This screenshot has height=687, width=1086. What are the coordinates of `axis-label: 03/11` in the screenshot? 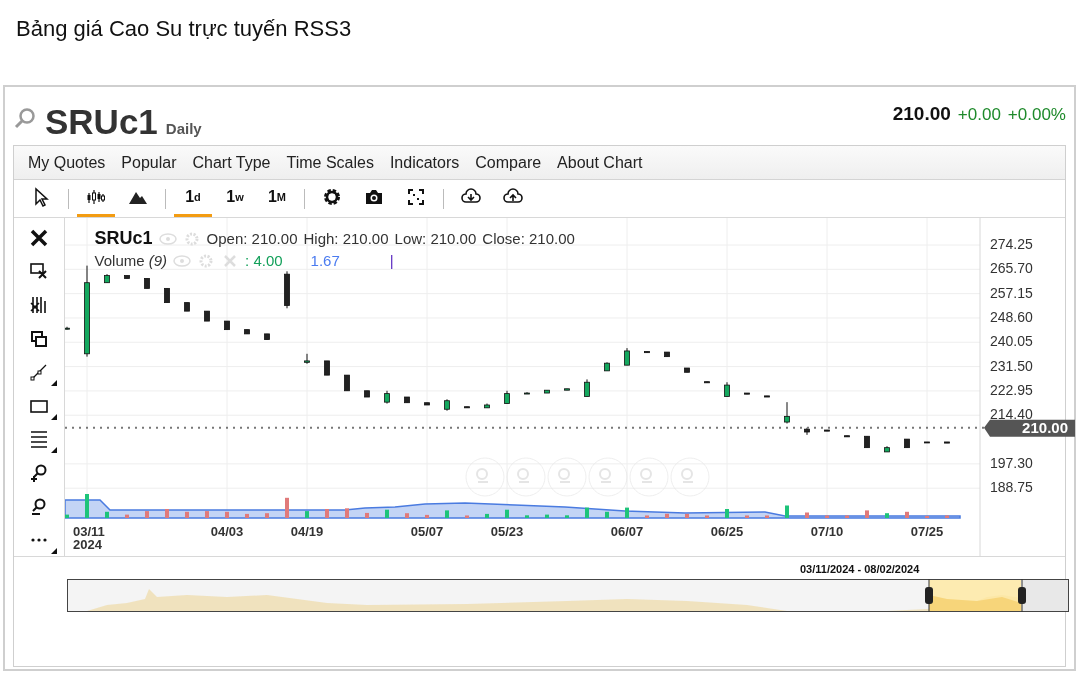 It's located at (88, 531).